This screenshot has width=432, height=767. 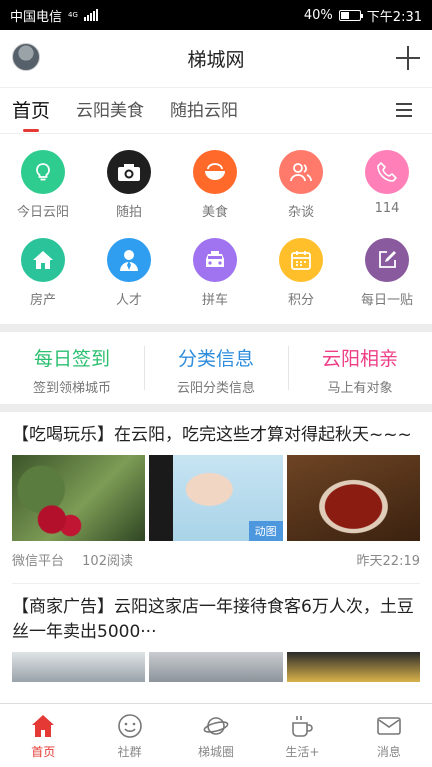 What do you see at coordinates (388, 561) in the screenshot?
I see `article-time: 昨天22:19` at bounding box center [388, 561].